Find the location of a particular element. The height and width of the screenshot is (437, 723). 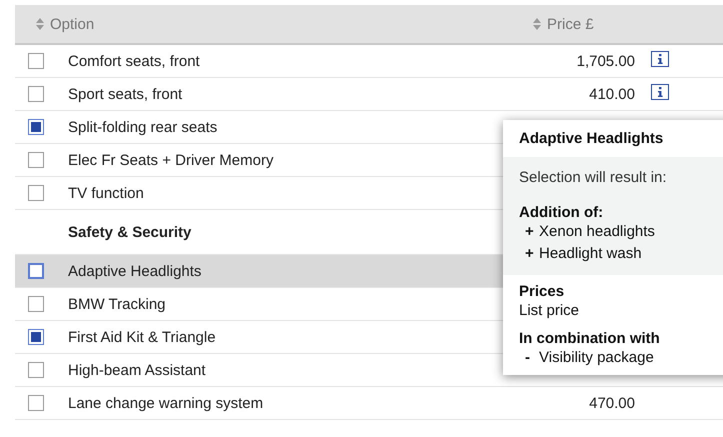

tooltip-text: Selection will result in: is located at coordinates (593, 177).